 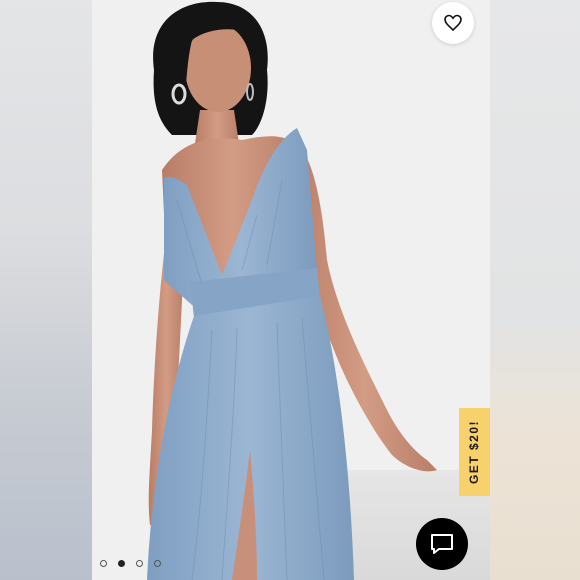 What do you see at coordinates (121, 563) in the screenshot?
I see `carousel-dot-active` at bounding box center [121, 563].